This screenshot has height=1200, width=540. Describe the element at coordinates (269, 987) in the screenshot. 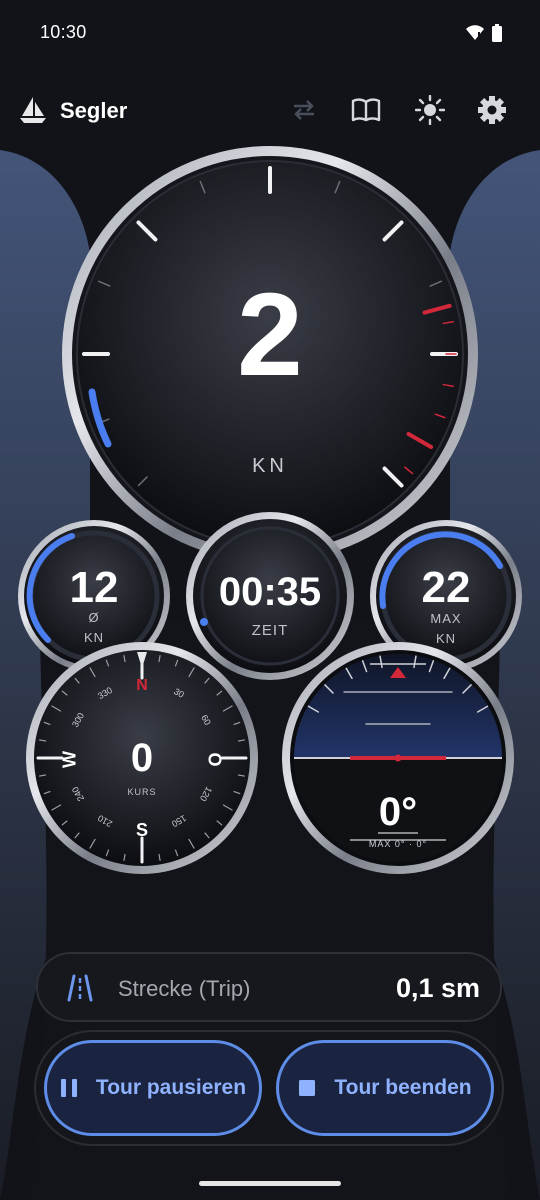

I see `trip-card: Strecke (Trip) 0,1 sm` at that location.